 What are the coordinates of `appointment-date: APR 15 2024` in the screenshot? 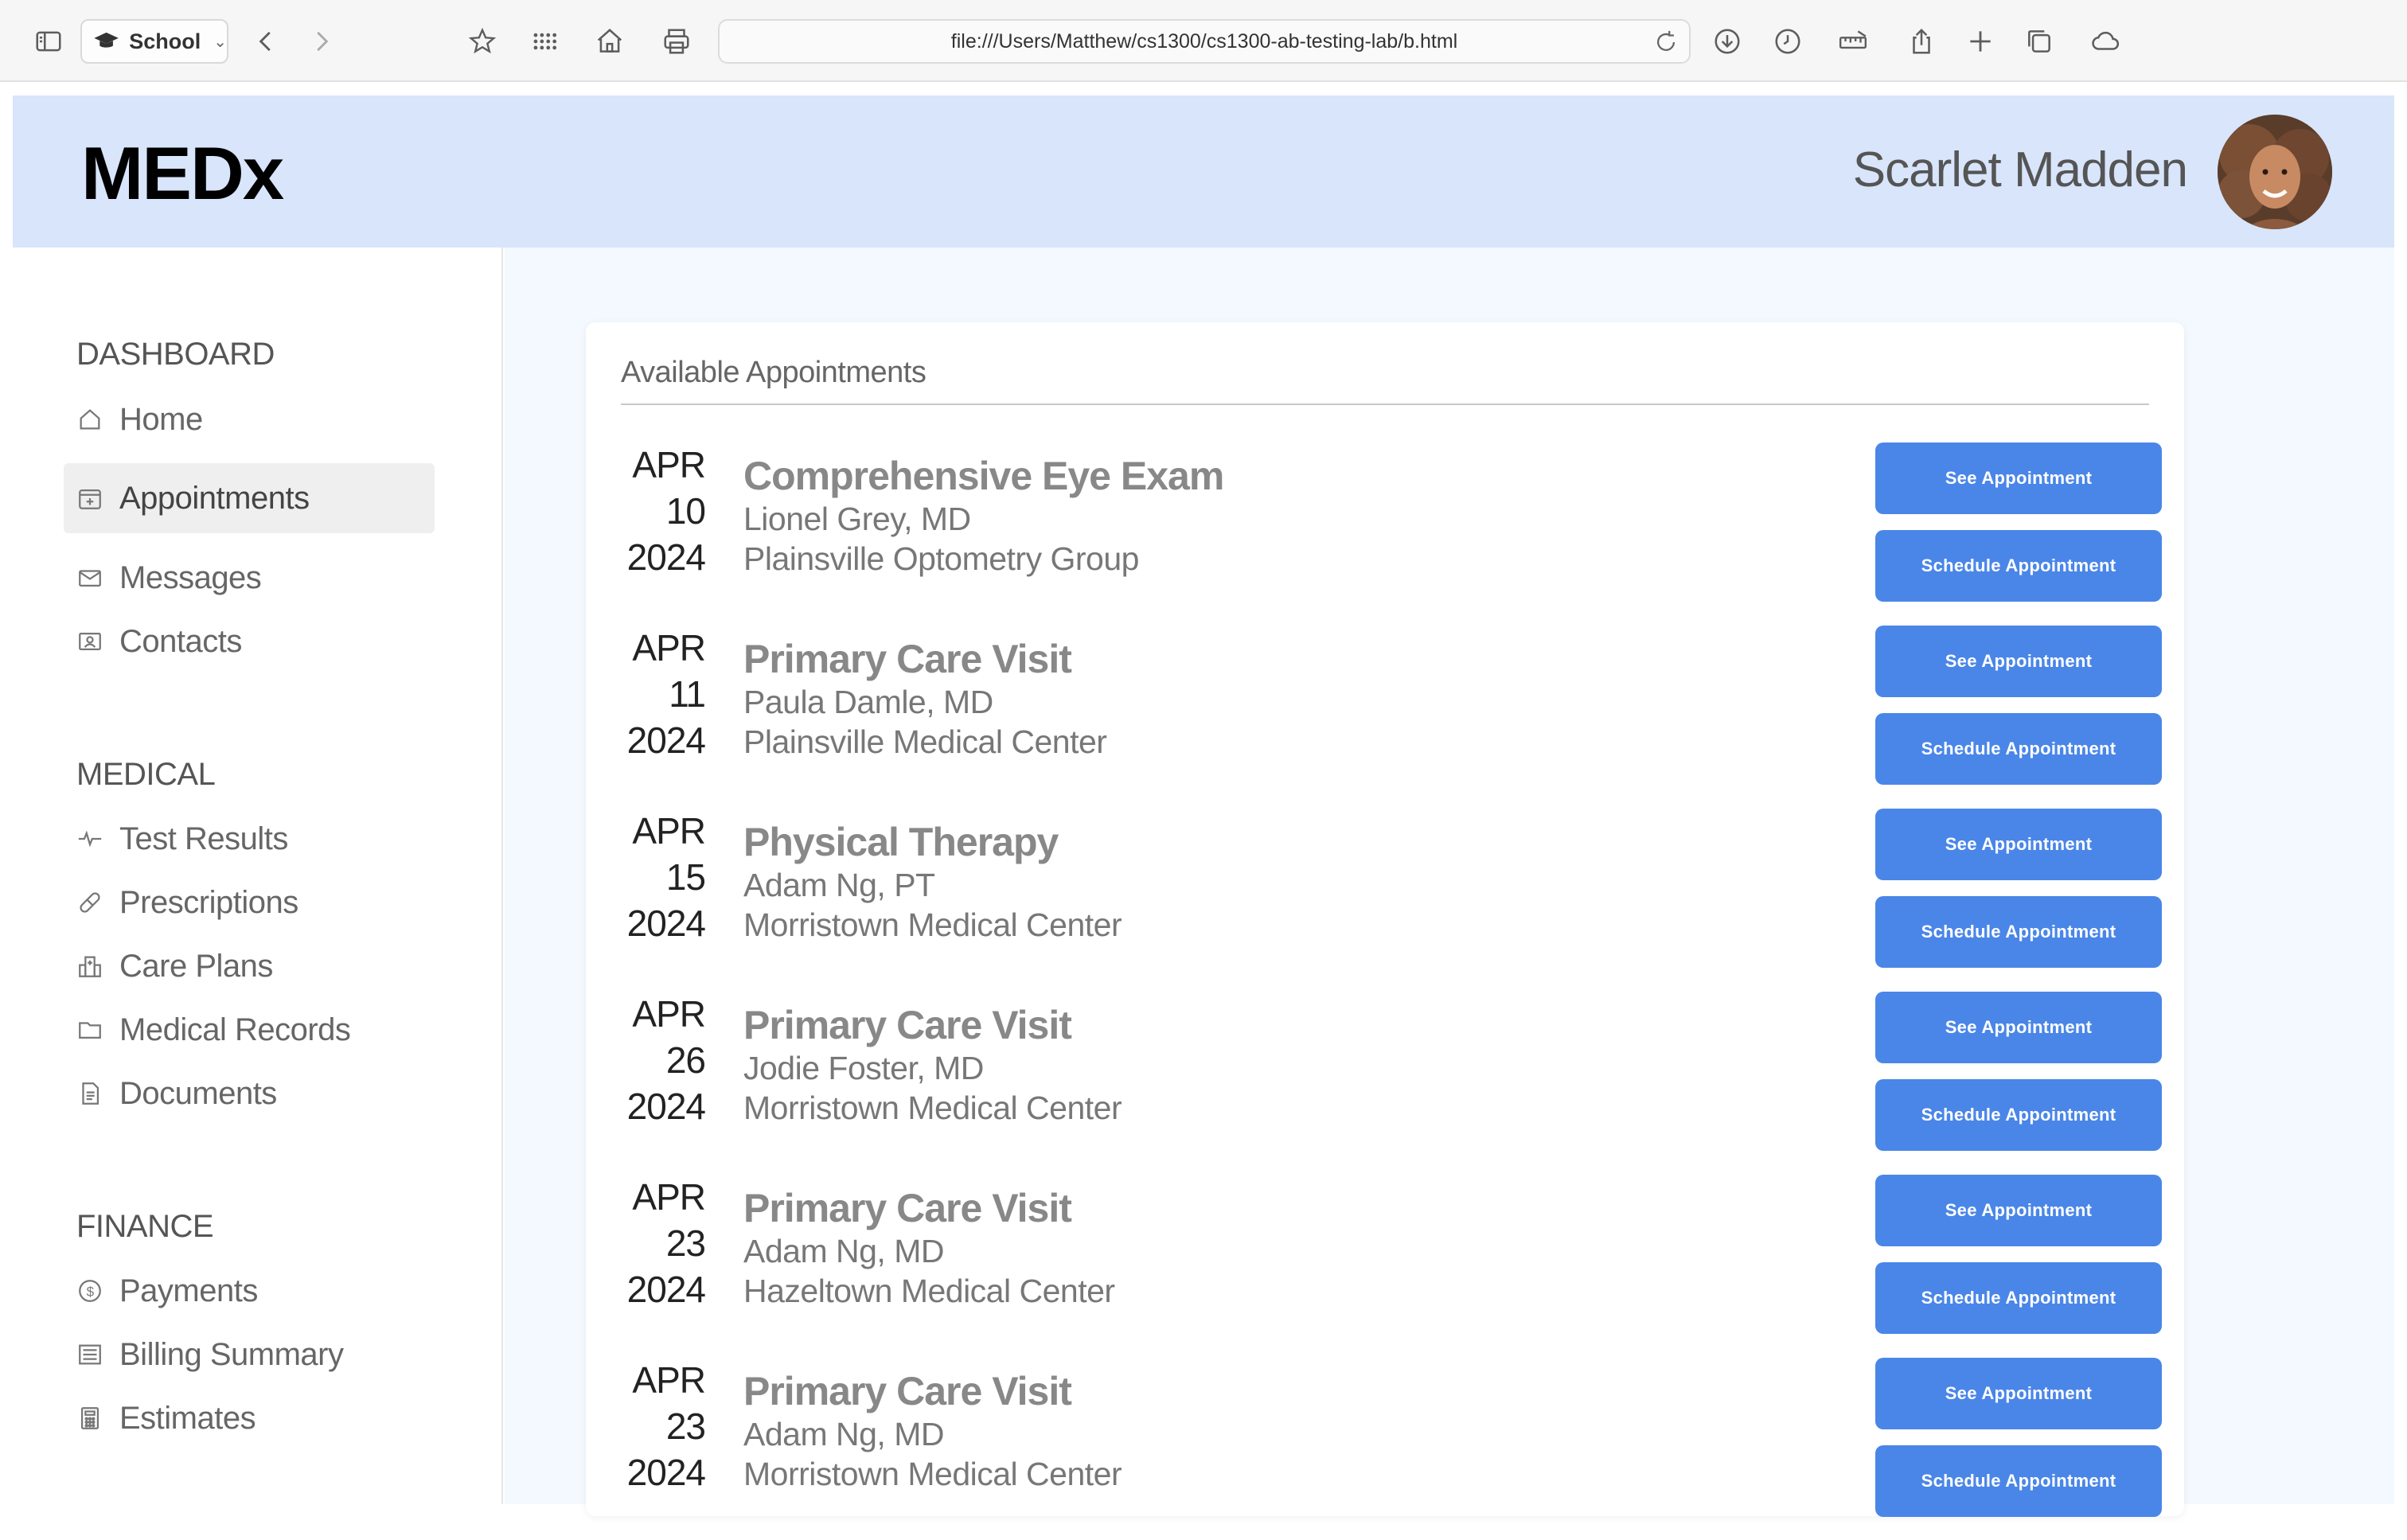 It's located at (646, 877).